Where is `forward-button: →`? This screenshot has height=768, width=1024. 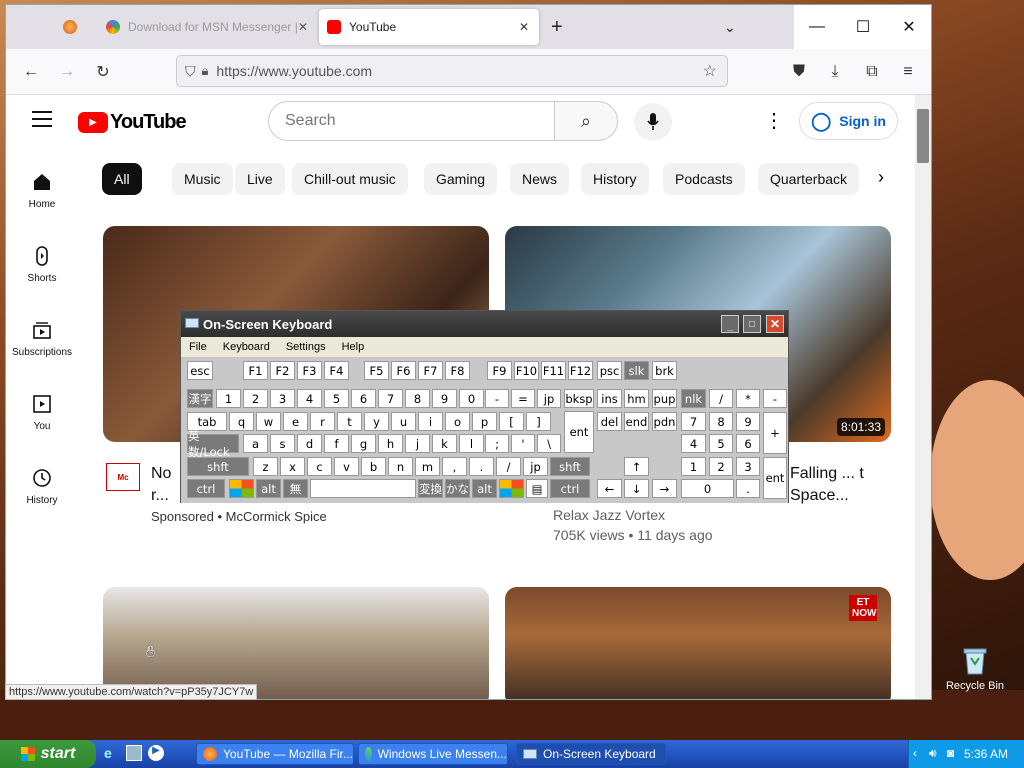 forward-button: → is located at coordinates (67, 72).